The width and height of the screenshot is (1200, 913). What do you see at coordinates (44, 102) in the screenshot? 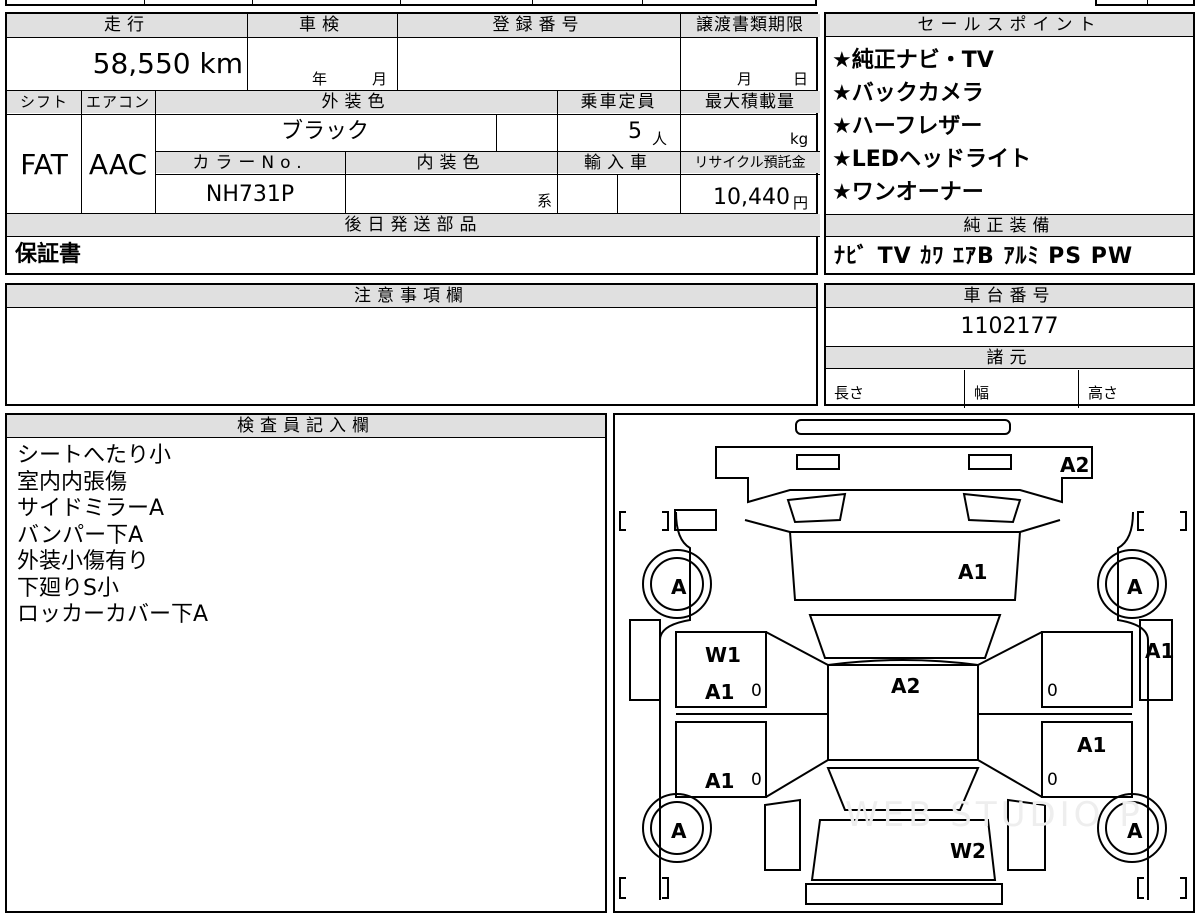
I see `shift-header: シフト` at bounding box center [44, 102].